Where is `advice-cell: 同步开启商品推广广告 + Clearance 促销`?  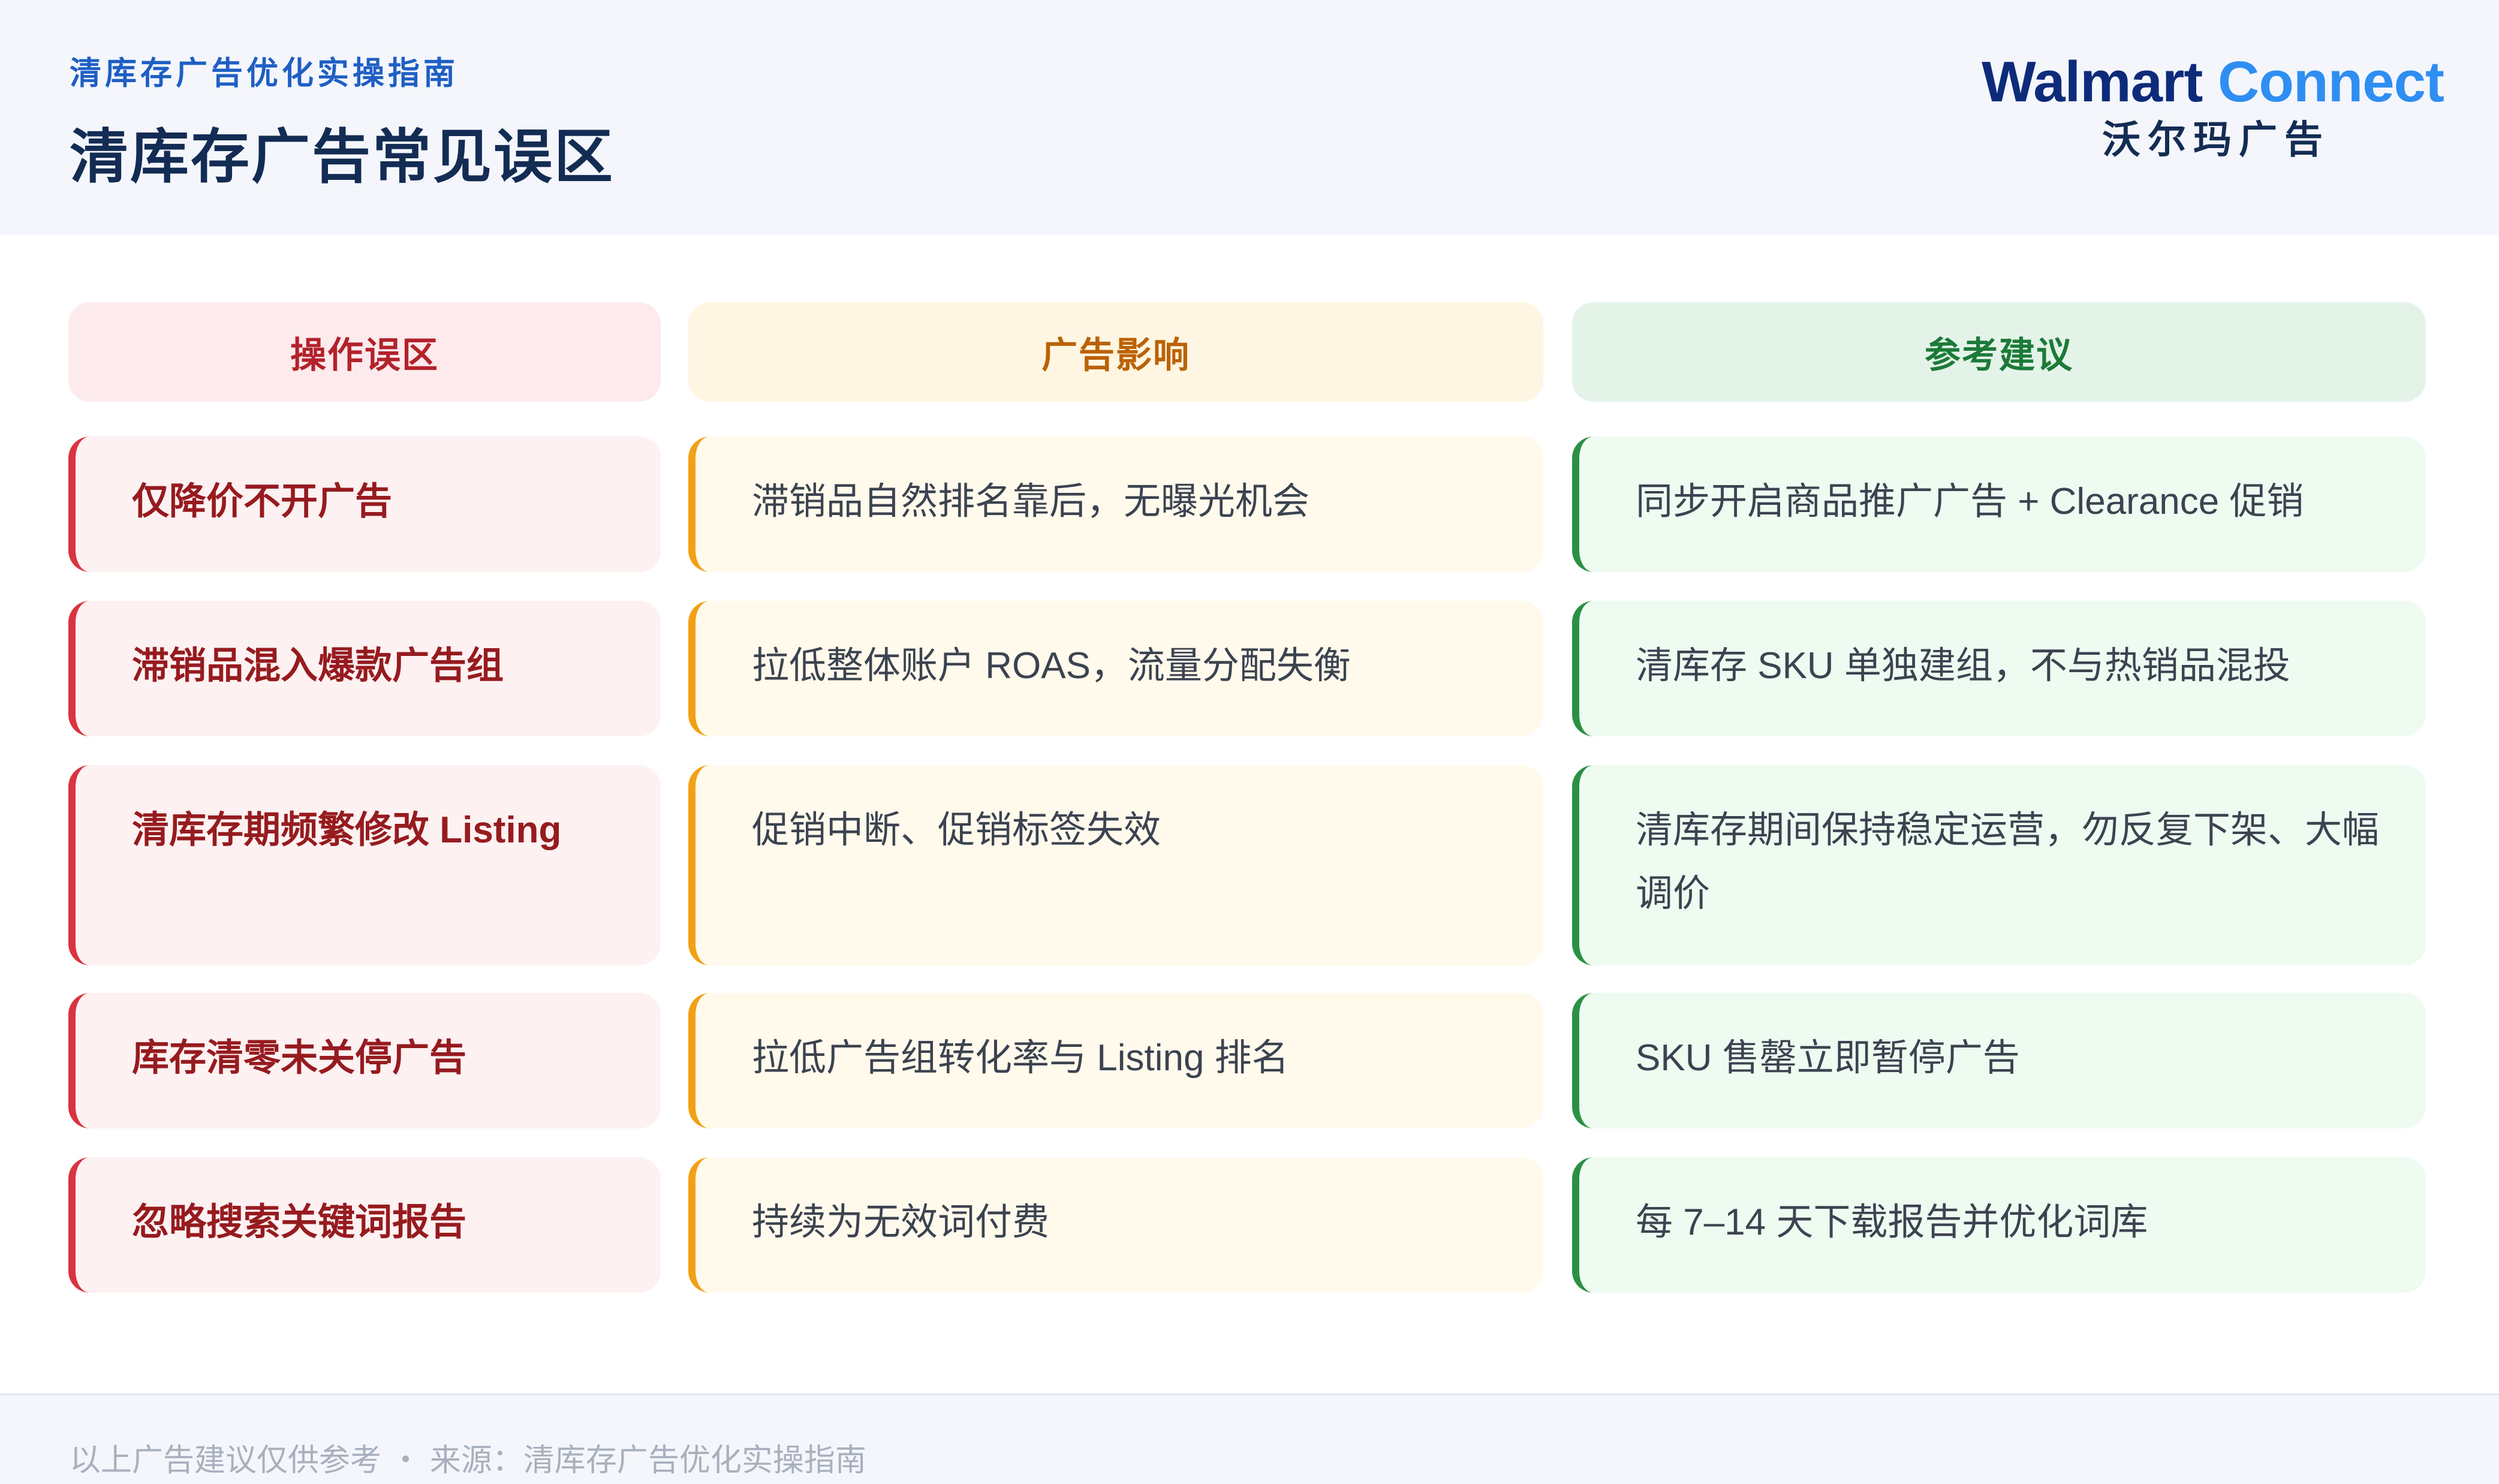 advice-cell: 同步开启商品推广广告 + Clearance 促销 is located at coordinates (1999, 504).